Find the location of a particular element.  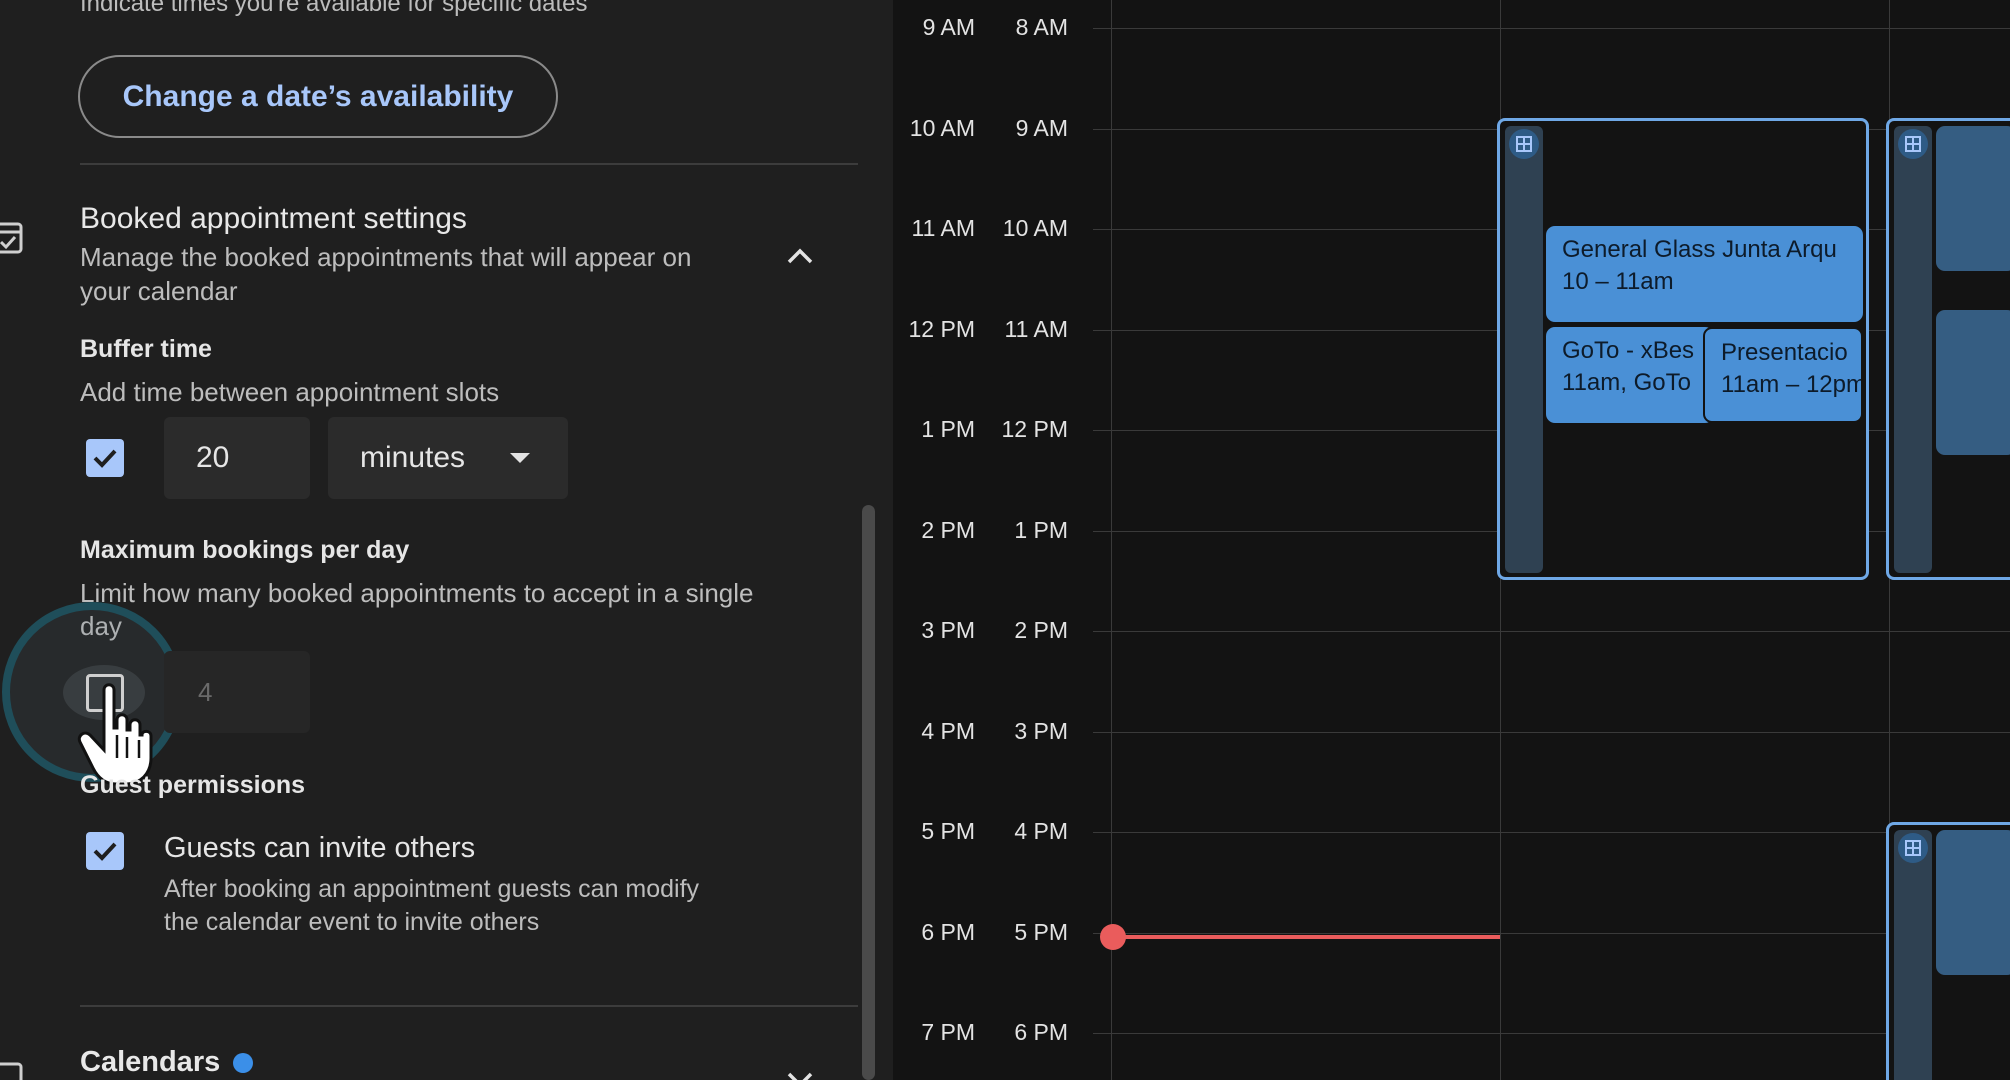

event-presentacion: Presentacio 11am – 12pm is located at coordinates (1783, 375).